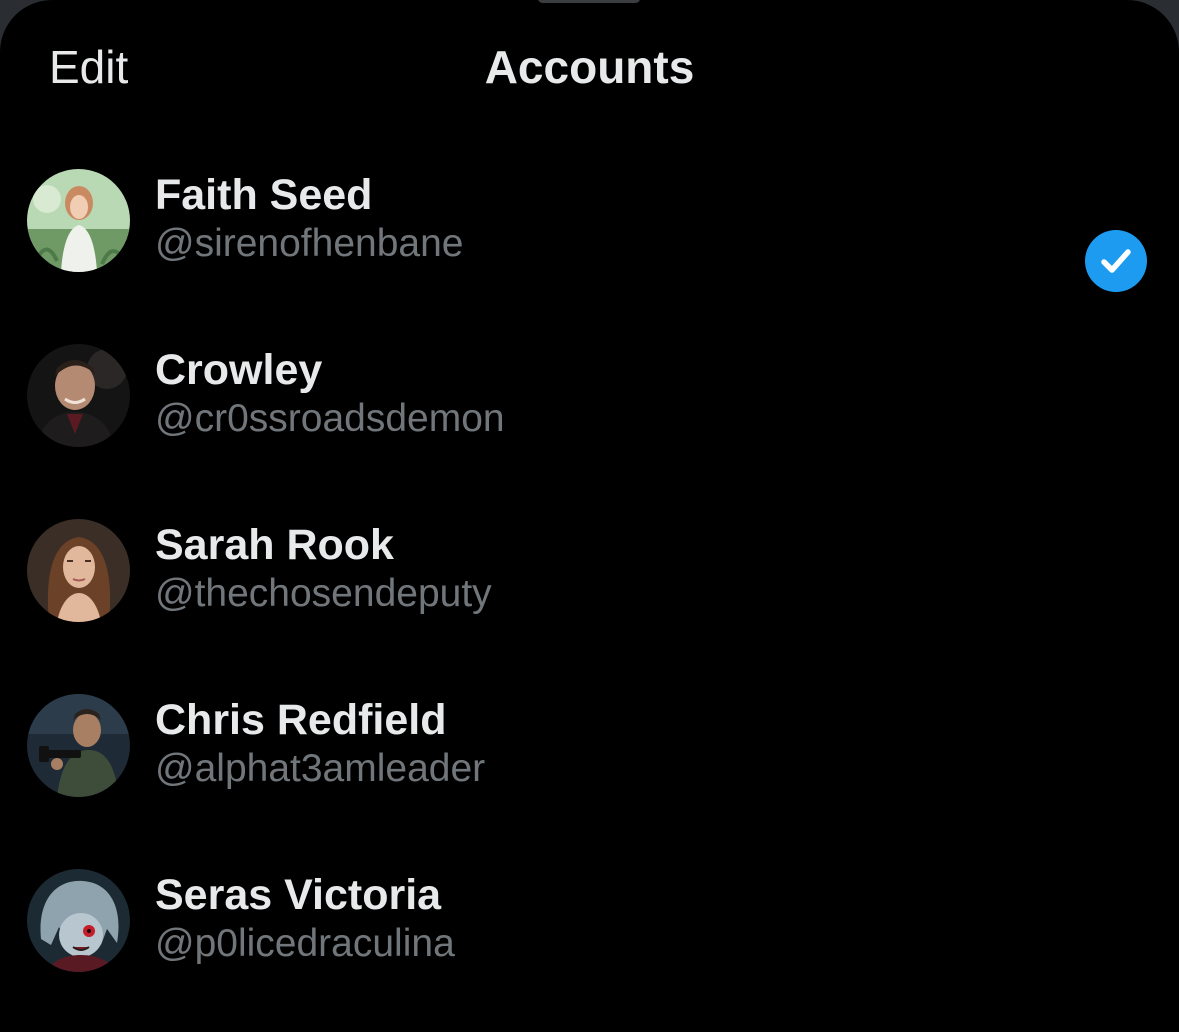 This screenshot has width=1179, height=1032. Describe the element at coordinates (305, 943) in the screenshot. I see `account-handle: @p0licedraculina` at that location.